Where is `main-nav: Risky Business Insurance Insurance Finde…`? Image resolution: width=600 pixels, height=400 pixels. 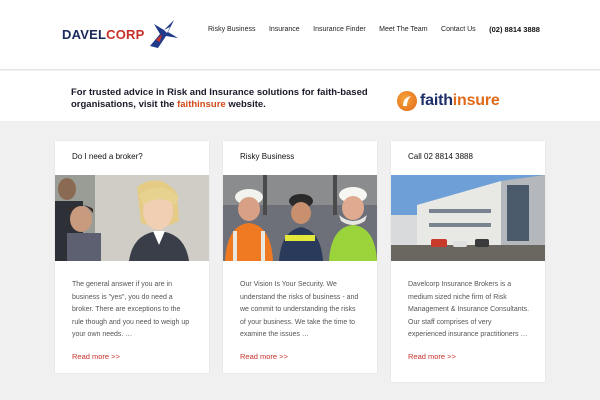 main-nav: Risky Business Insurance Insurance Finde… is located at coordinates (374, 29).